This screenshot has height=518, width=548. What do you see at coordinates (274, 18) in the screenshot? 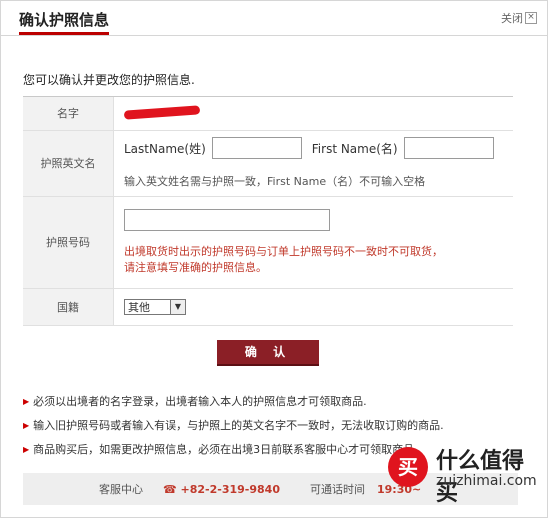
I see `tab-bar: 确认护照信息 关闭 ×` at bounding box center [274, 18].